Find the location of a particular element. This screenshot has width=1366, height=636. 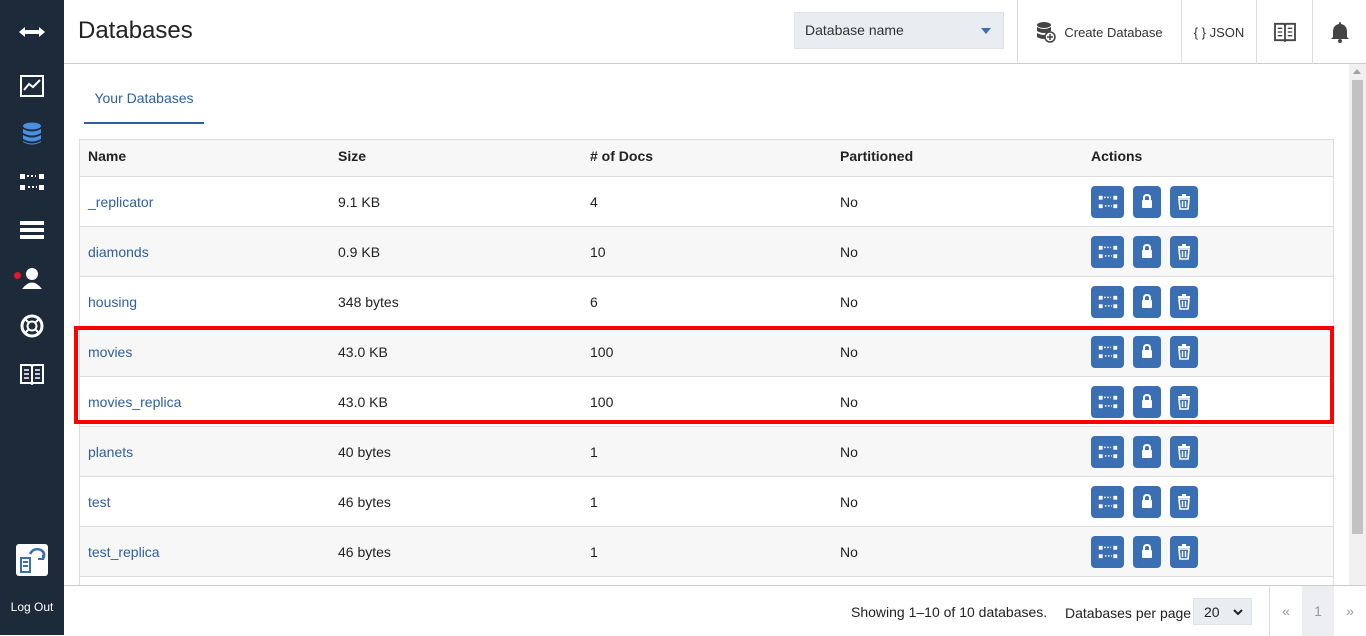

docs-button is located at coordinates (1284, 32).